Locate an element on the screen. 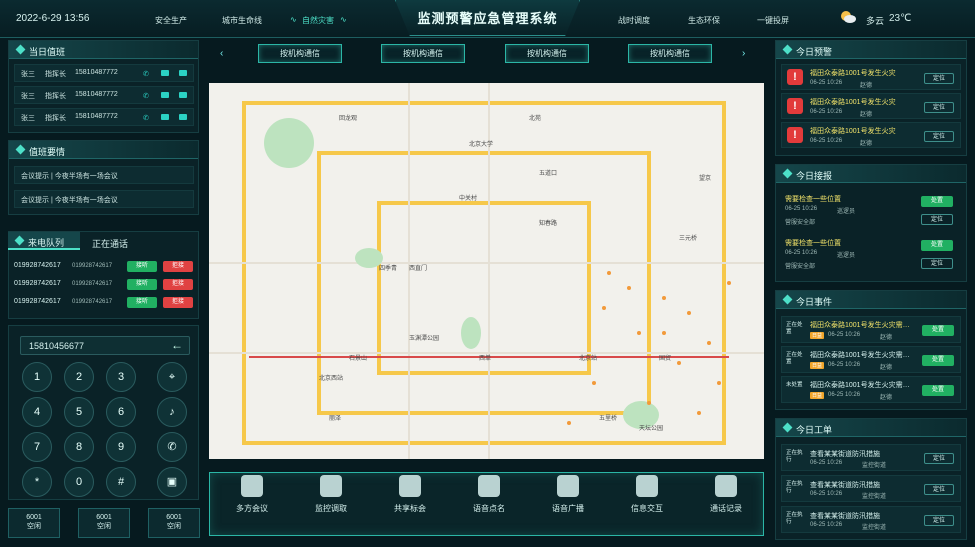 The image size is (975, 547). map-label: 知春路 is located at coordinates (548, 224).